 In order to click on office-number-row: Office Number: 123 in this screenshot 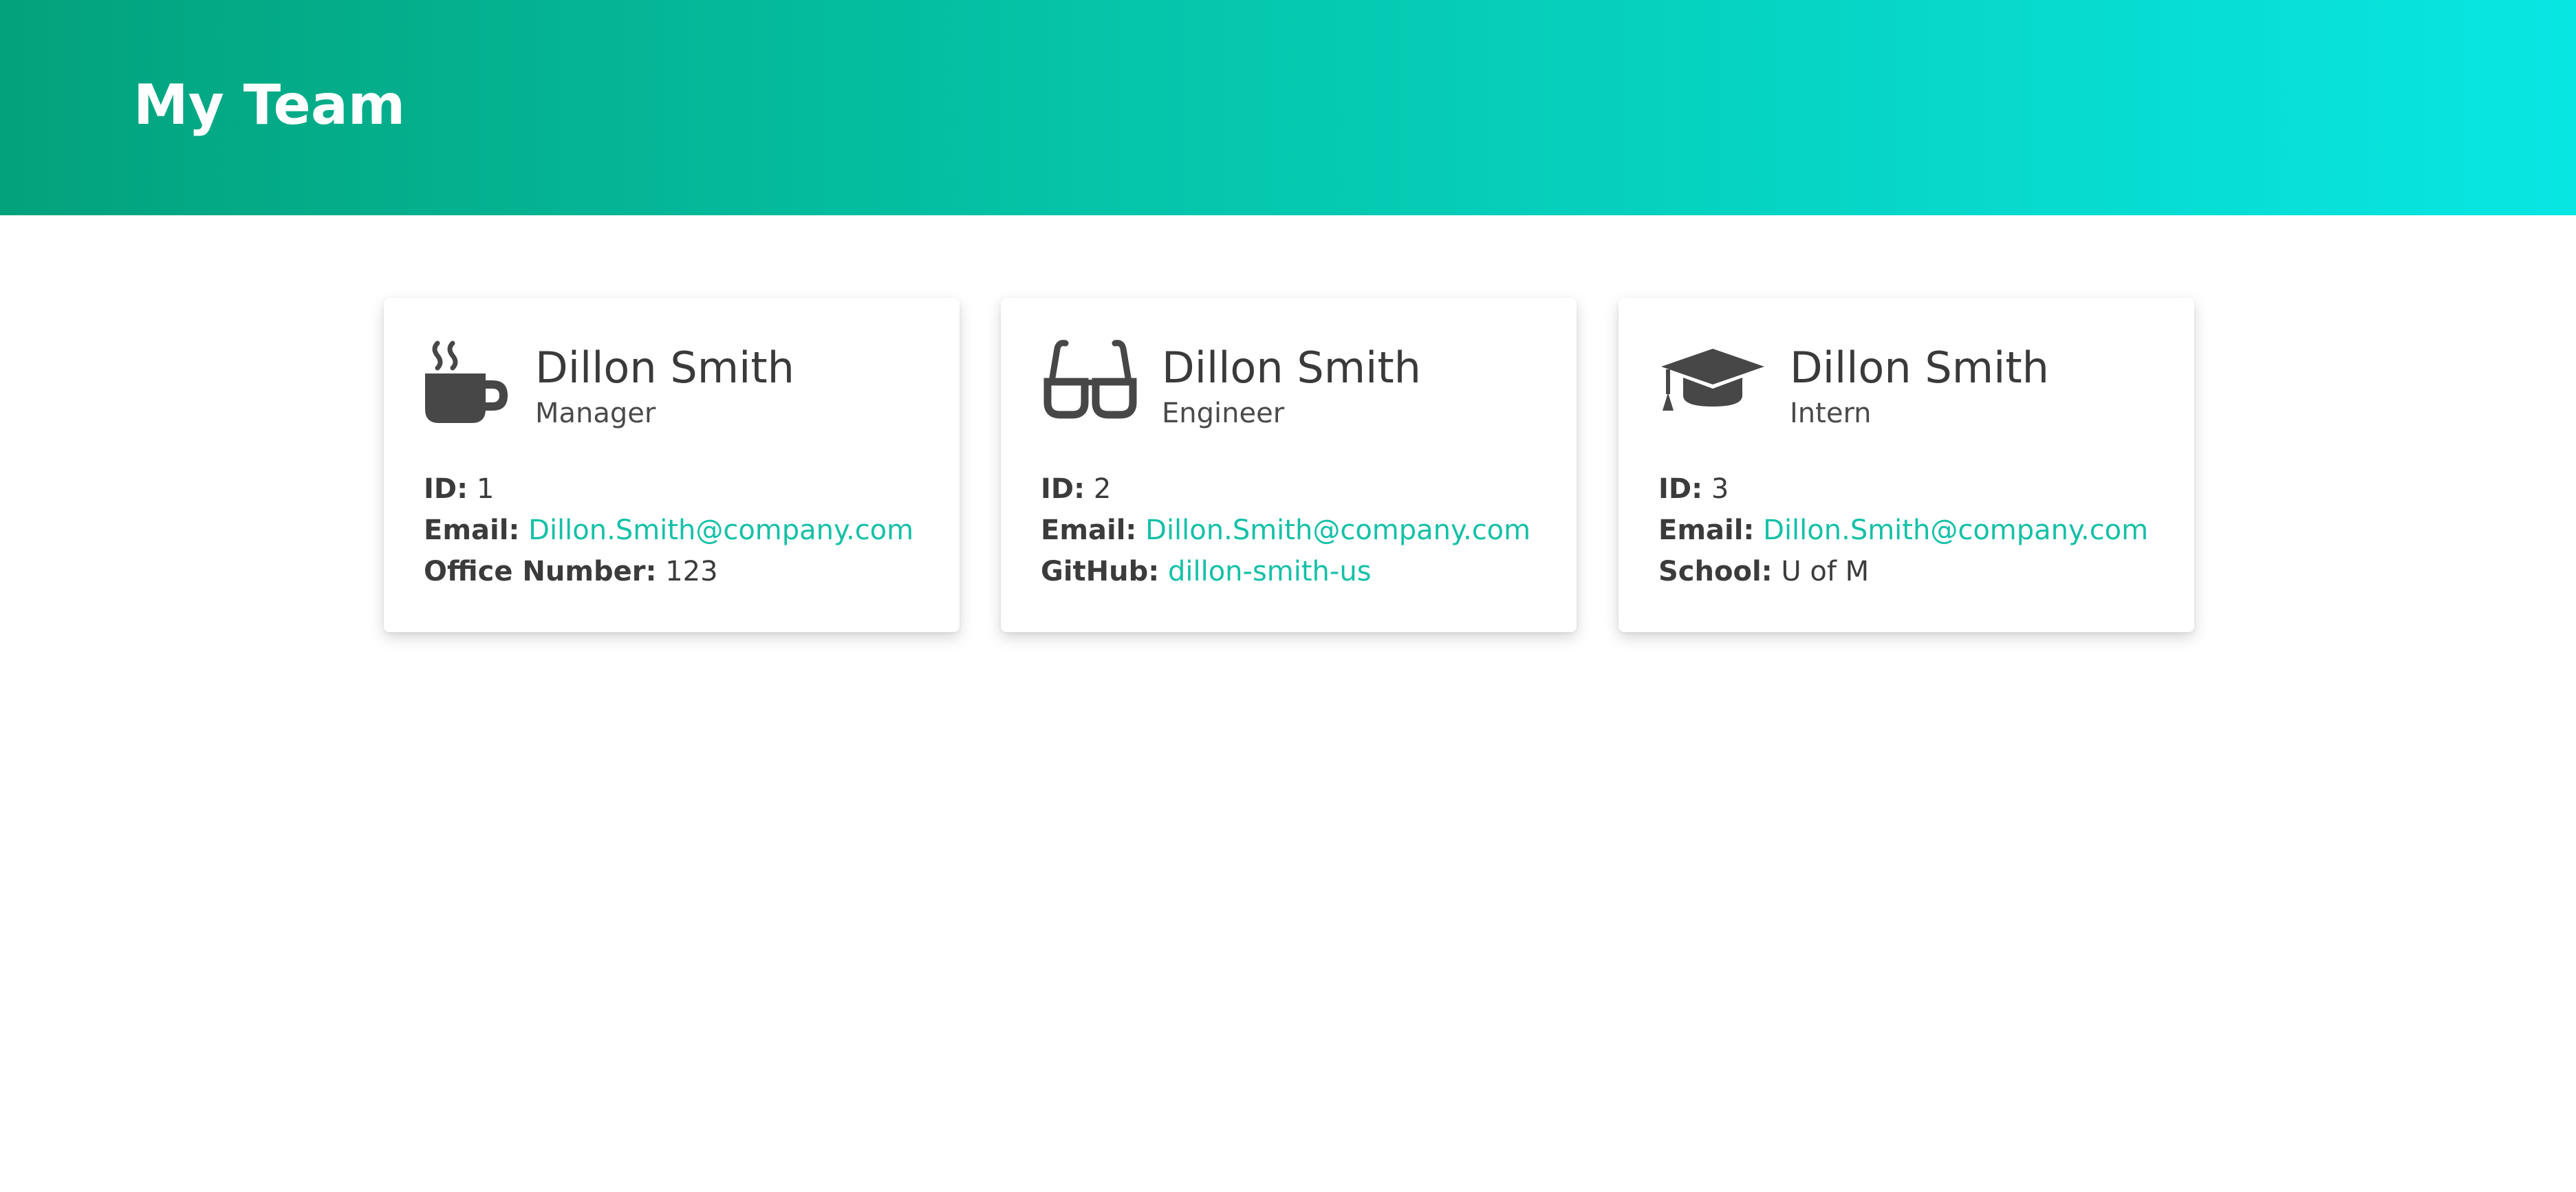, I will do `click(668, 571)`.